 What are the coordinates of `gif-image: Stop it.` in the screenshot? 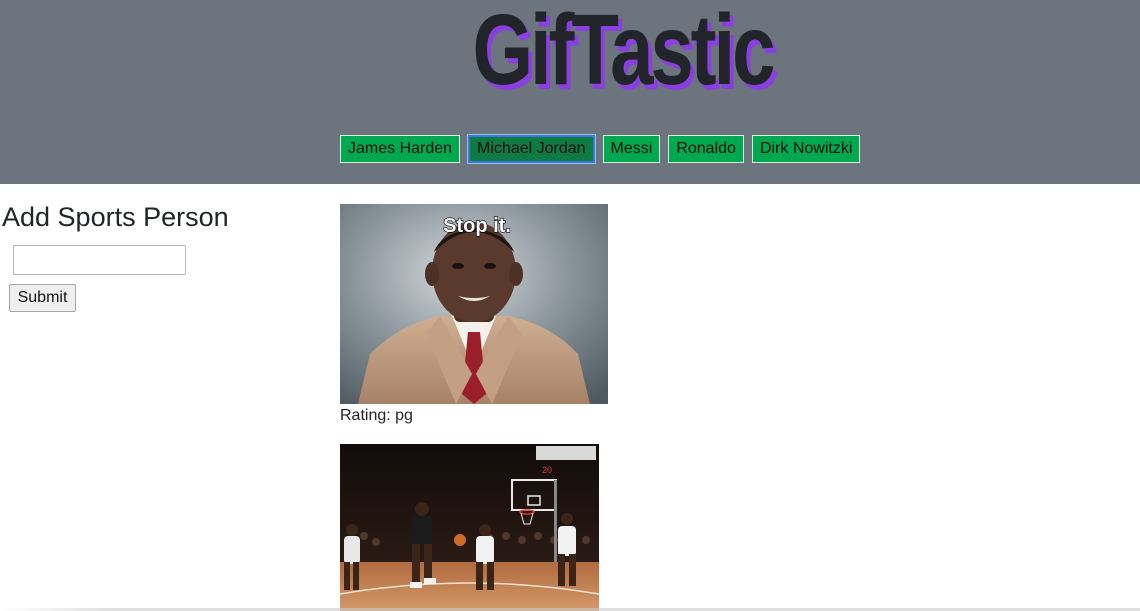 It's located at (474, 304).